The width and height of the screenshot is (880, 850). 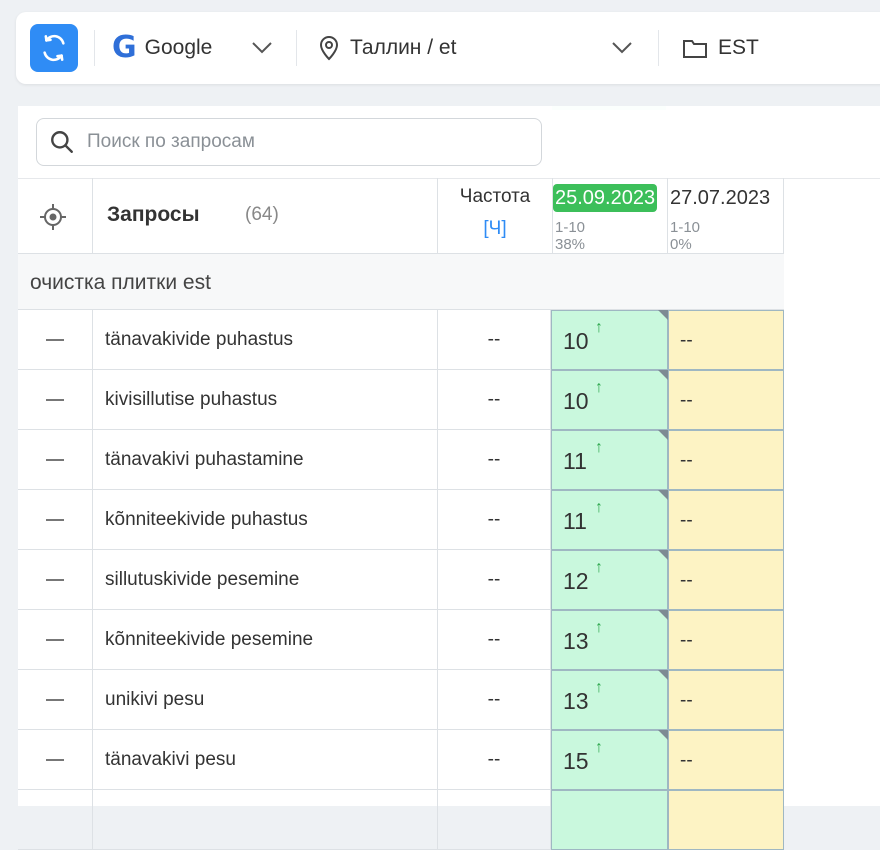 I want to click on keyword-text: sillutuskivide pesemine, so click(x=202, y=579).